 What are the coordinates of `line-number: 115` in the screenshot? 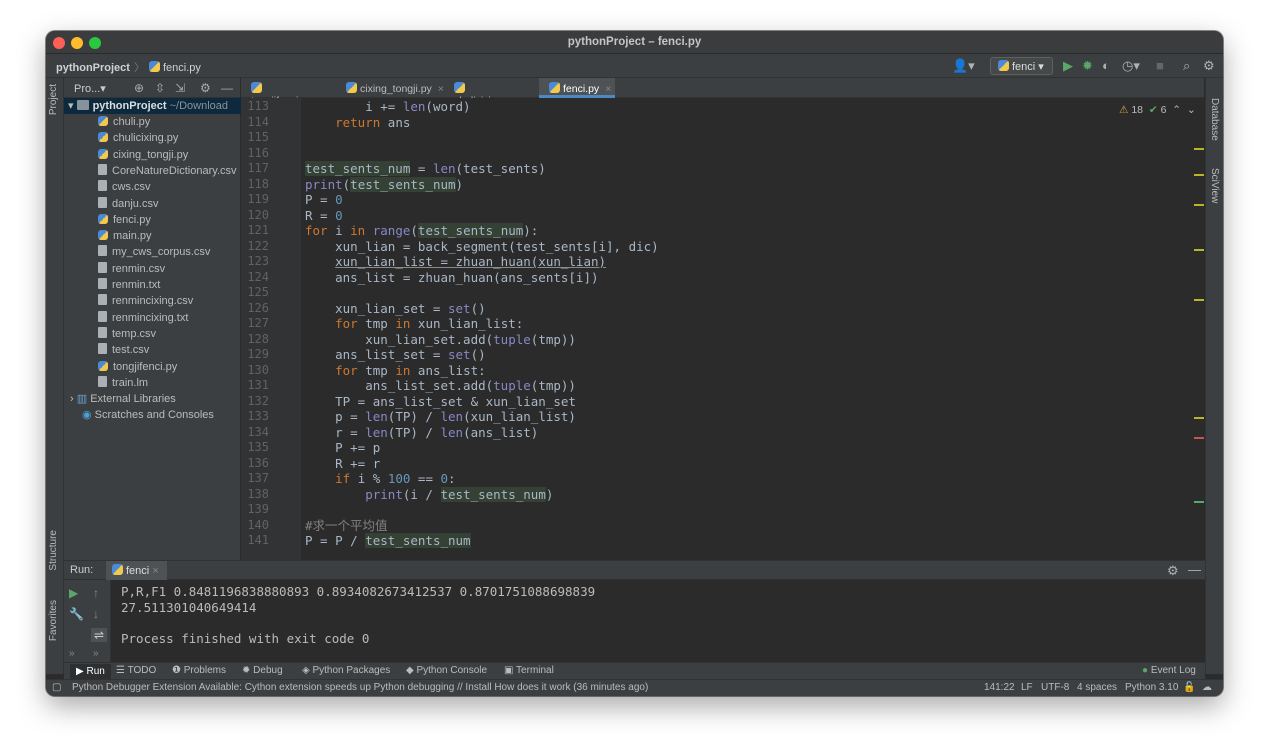 It's located at (255, 138).